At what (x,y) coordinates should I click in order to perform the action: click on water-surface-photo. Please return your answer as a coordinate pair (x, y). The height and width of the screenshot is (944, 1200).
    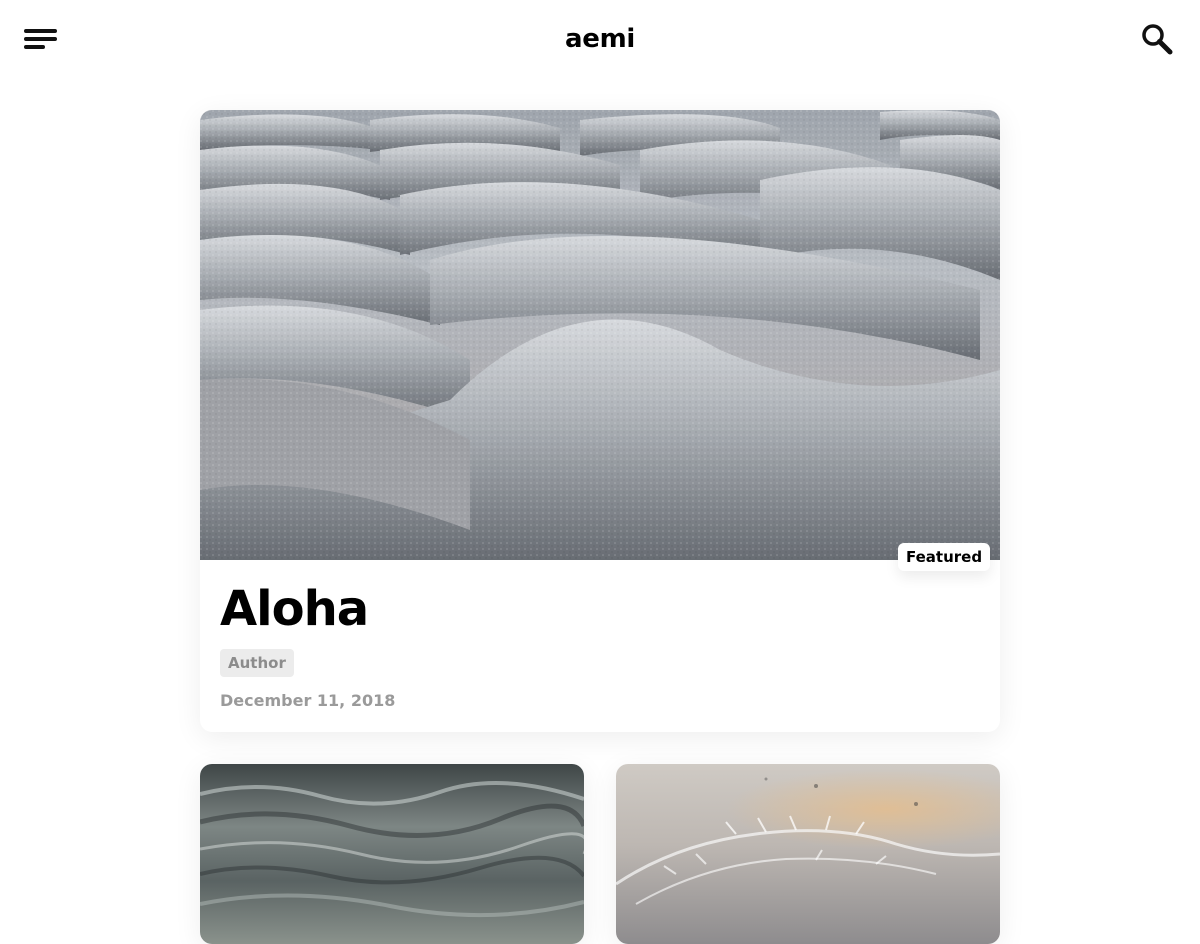
    Looking at the image, I should click on (392, 849).